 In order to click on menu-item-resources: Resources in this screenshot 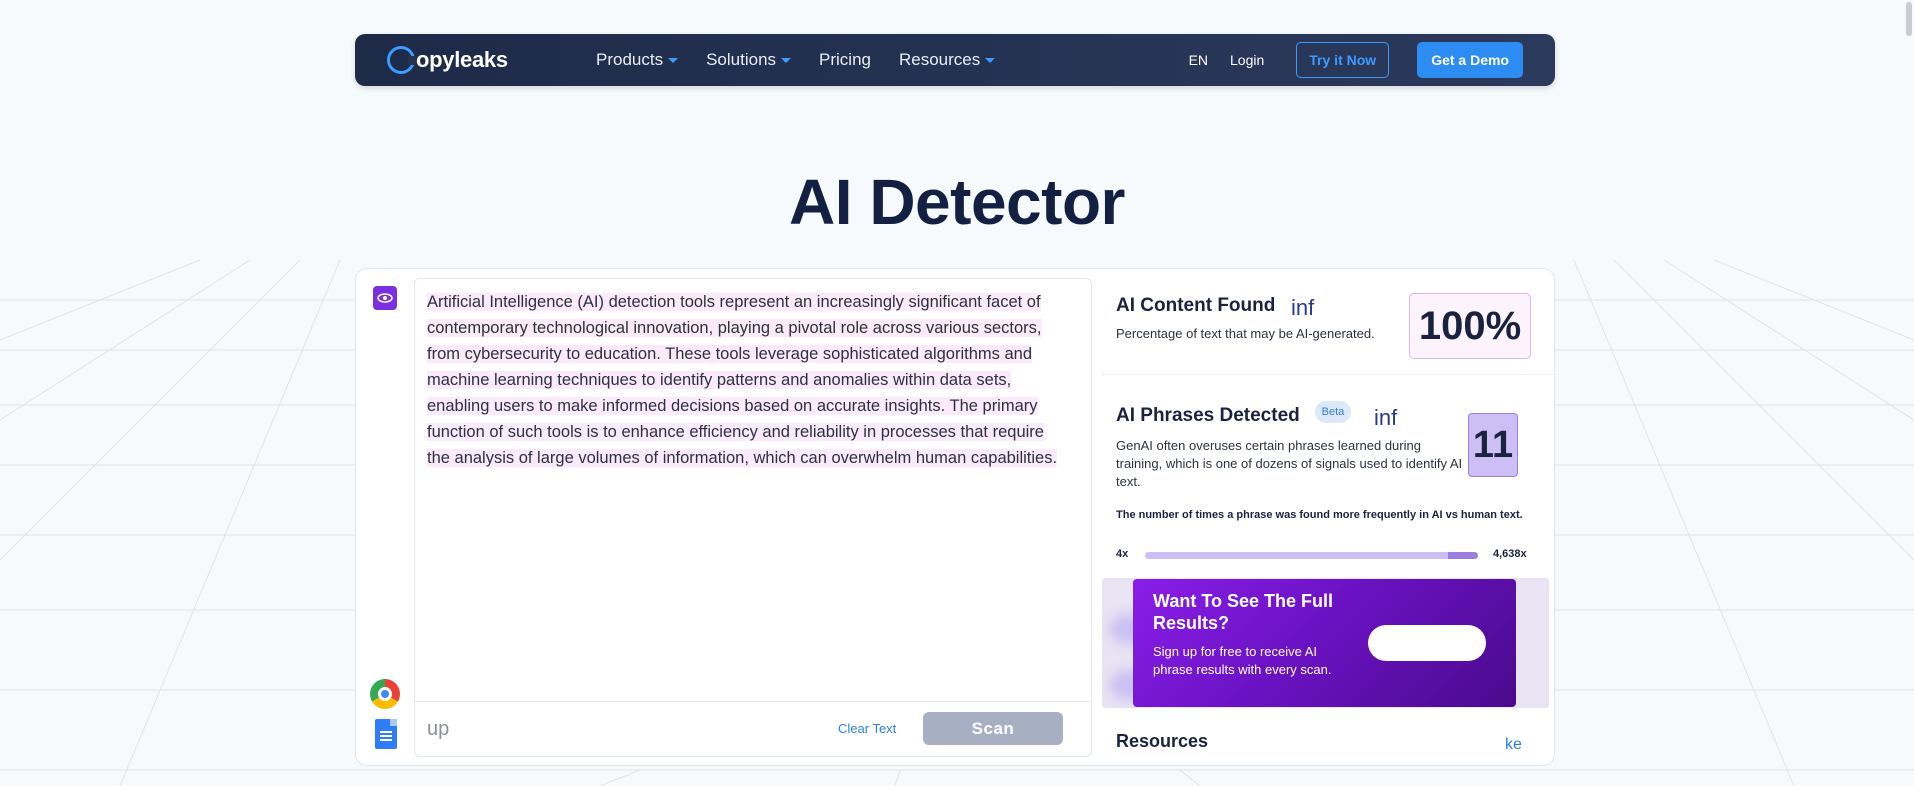, I will do `click(947, 60)`.